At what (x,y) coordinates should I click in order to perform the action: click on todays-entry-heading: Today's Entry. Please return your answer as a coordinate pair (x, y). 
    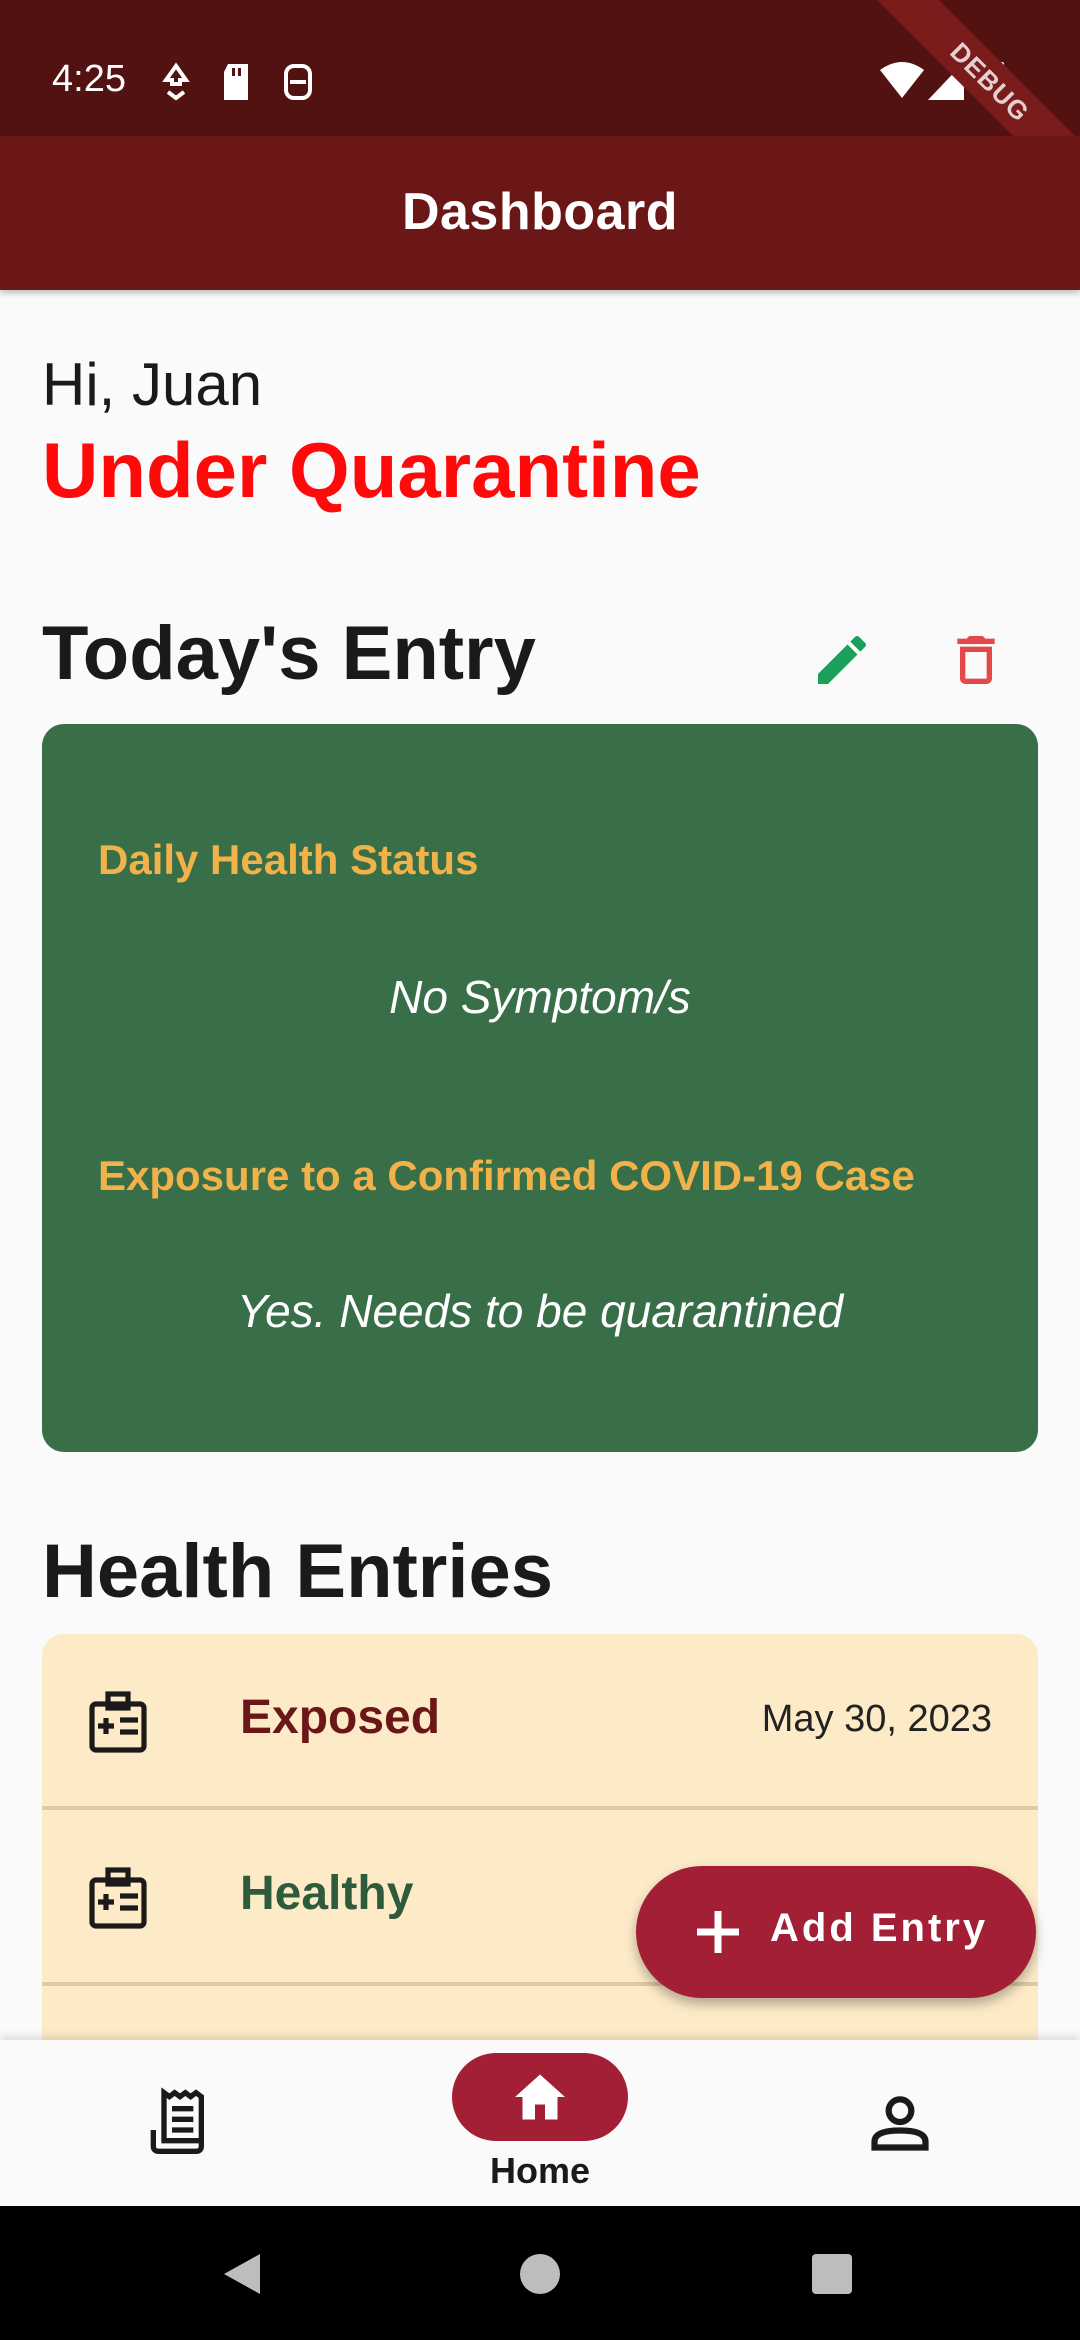
    Looking at the image, I should click on (289, 653).